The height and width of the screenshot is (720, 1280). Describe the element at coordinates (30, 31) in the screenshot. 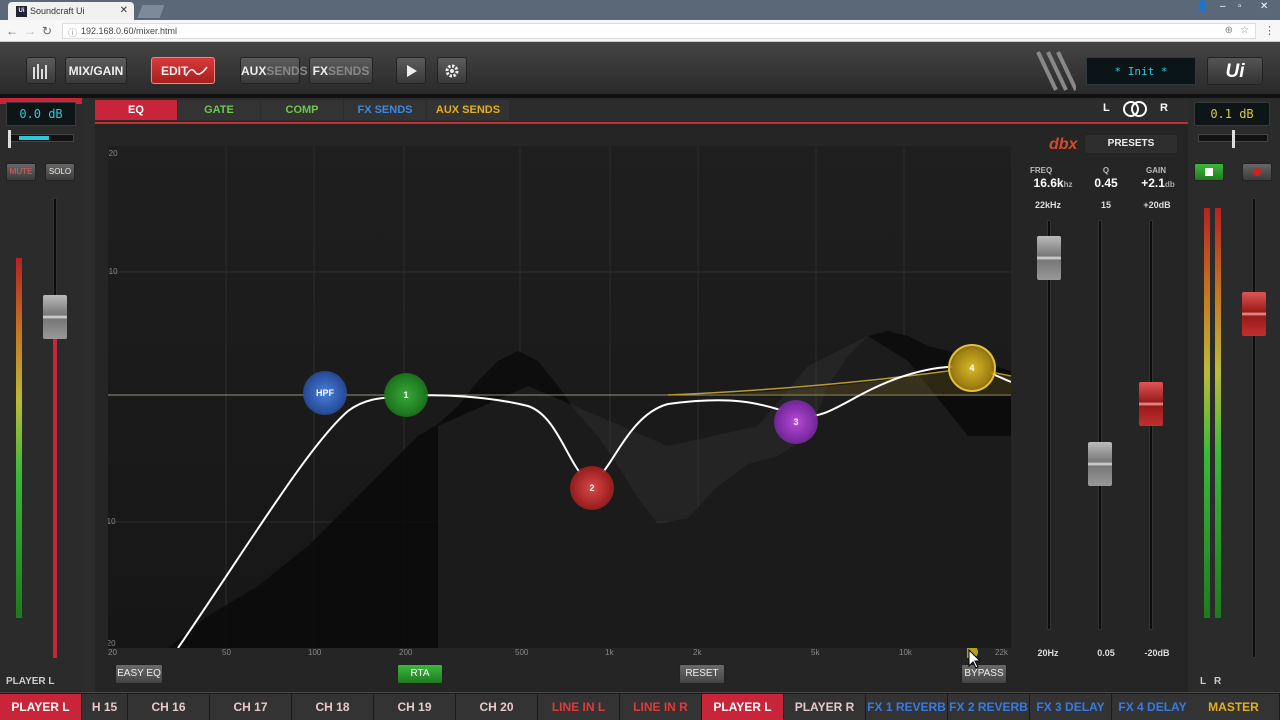

I see `forward-icon: →` at that location.